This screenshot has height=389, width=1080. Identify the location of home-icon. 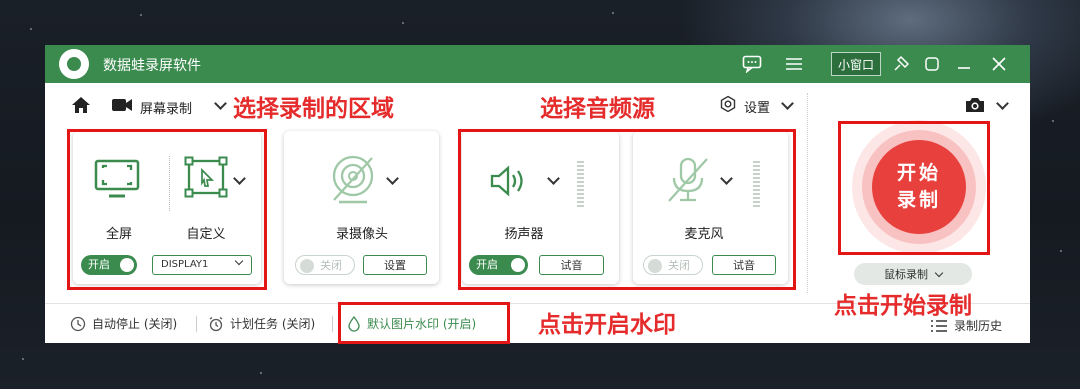
(81, 107).